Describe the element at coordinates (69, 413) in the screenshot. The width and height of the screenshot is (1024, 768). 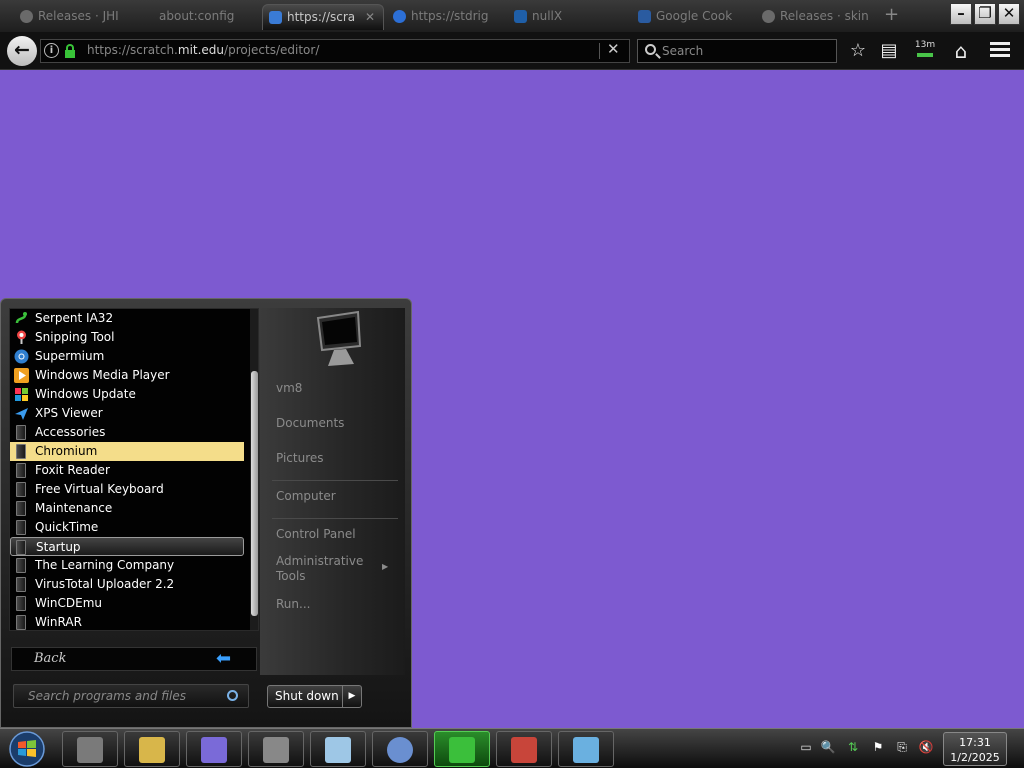
I see `program-label: XPS Viewer` at that location.